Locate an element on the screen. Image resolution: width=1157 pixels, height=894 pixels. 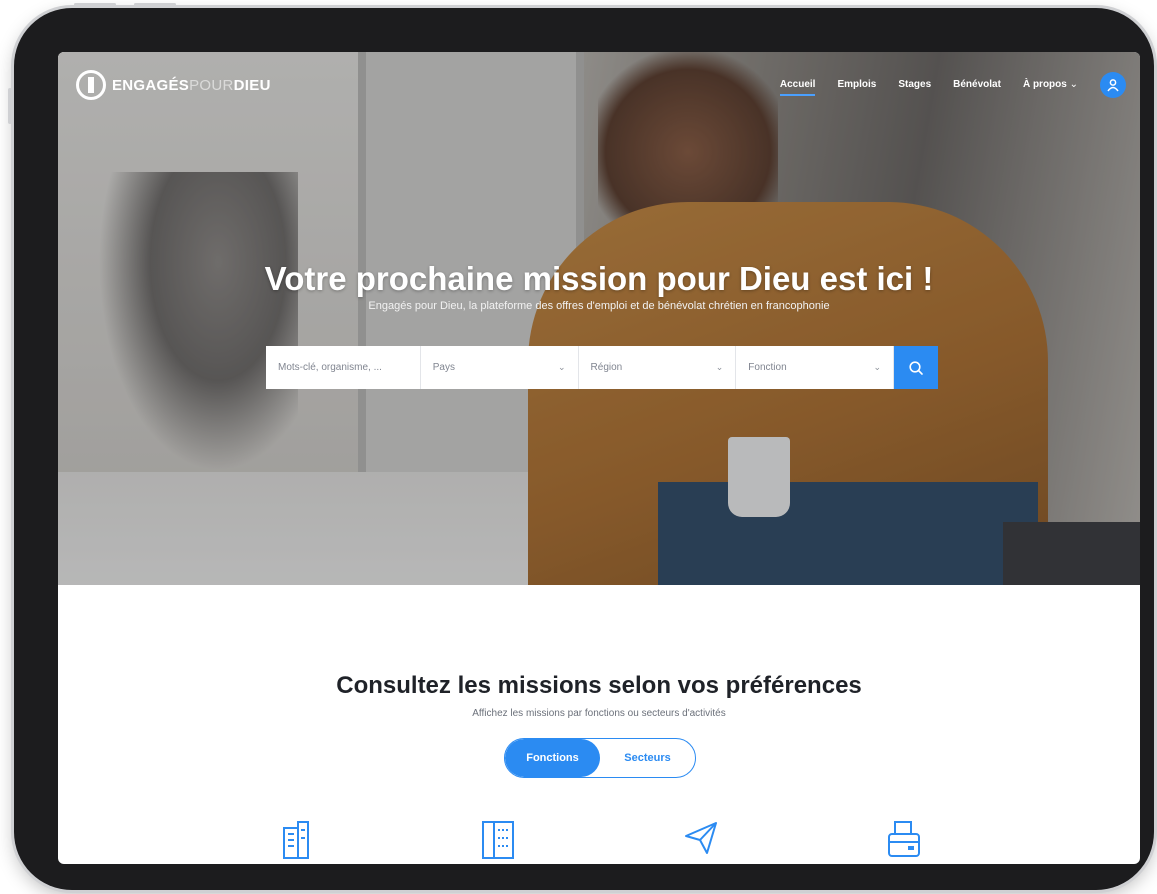
search-button is located at coordinates (916, 367).